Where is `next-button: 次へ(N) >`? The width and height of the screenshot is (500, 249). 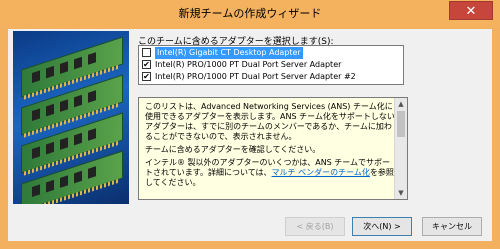 next-button: 次へ(N) > is located at coordinates (382, 226).